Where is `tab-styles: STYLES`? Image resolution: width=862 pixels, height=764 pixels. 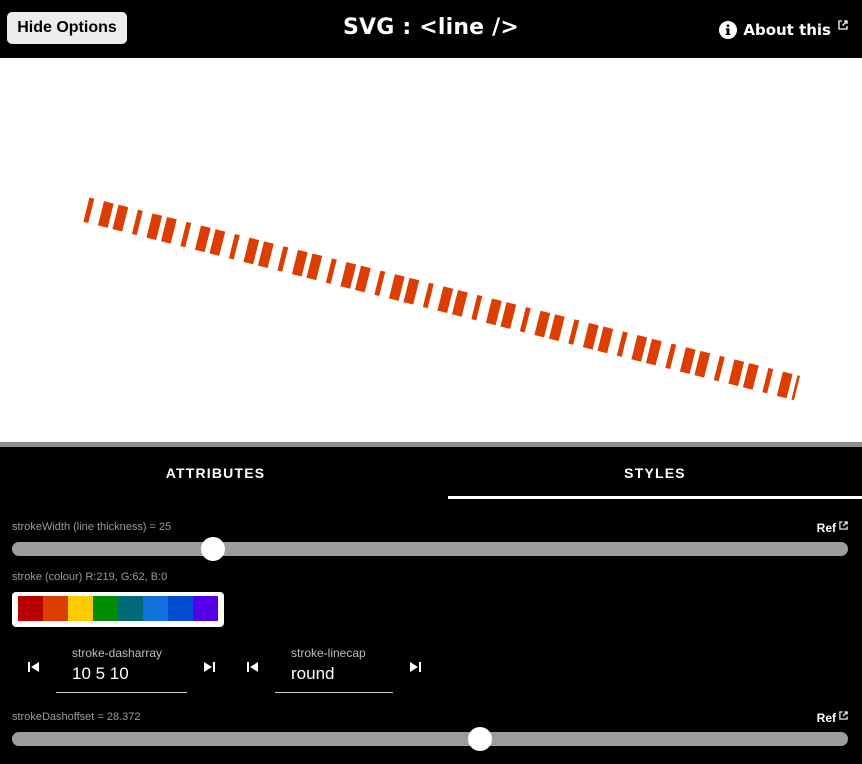 tab-styles: STYLES is located at coordinates (655, 473).